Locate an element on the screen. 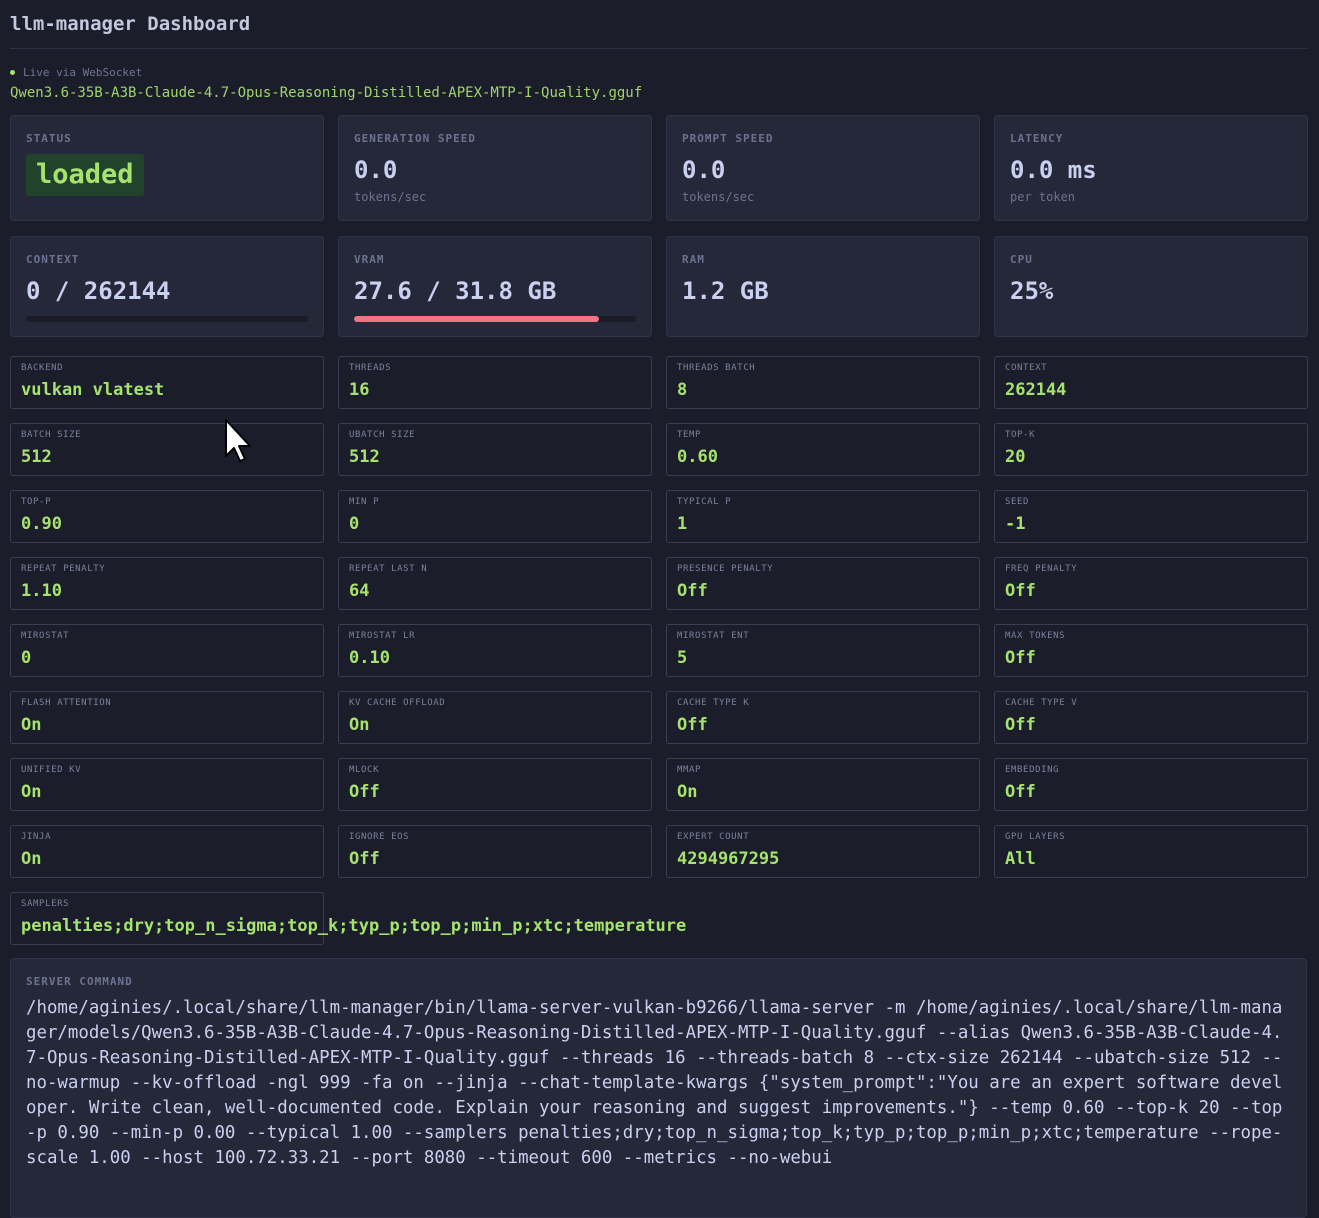  stat-label: LATENCY is located at coordinates (1037, 138).